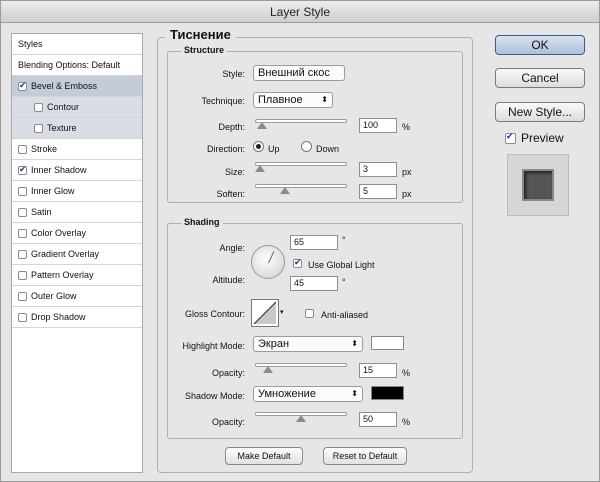 The width and height of the screenshot is (600, 482). Describe the element at coordinates (274, 344) in the screenshot. I see `highlight-mode-value: Экран` at that location.